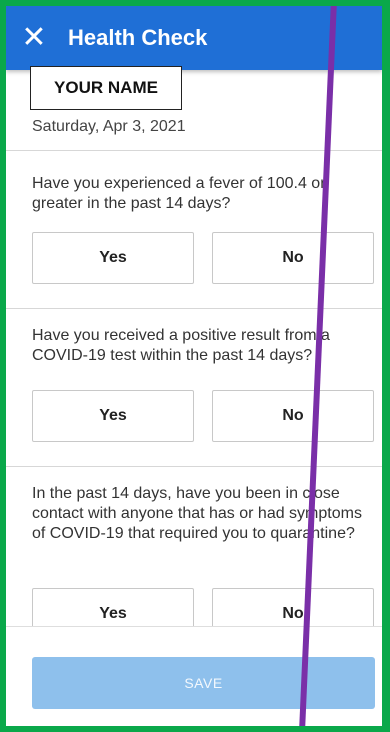 The image size is (390, 732). What do you see at coordinates (293, 258) in the screenshot?
I see `fever-no-button: No` at bounding box center [293, 258].